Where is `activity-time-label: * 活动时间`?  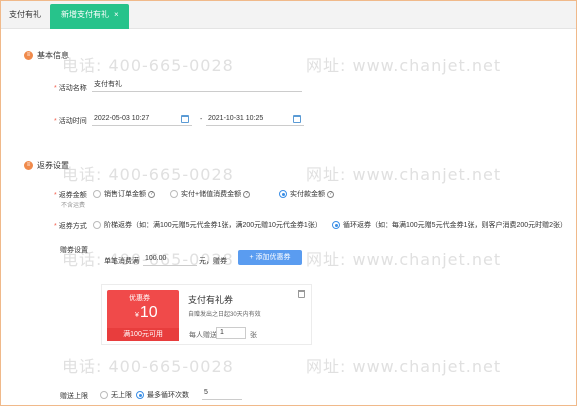
activity-time-label: * 活动时间 is located at coordinates (70, 121).